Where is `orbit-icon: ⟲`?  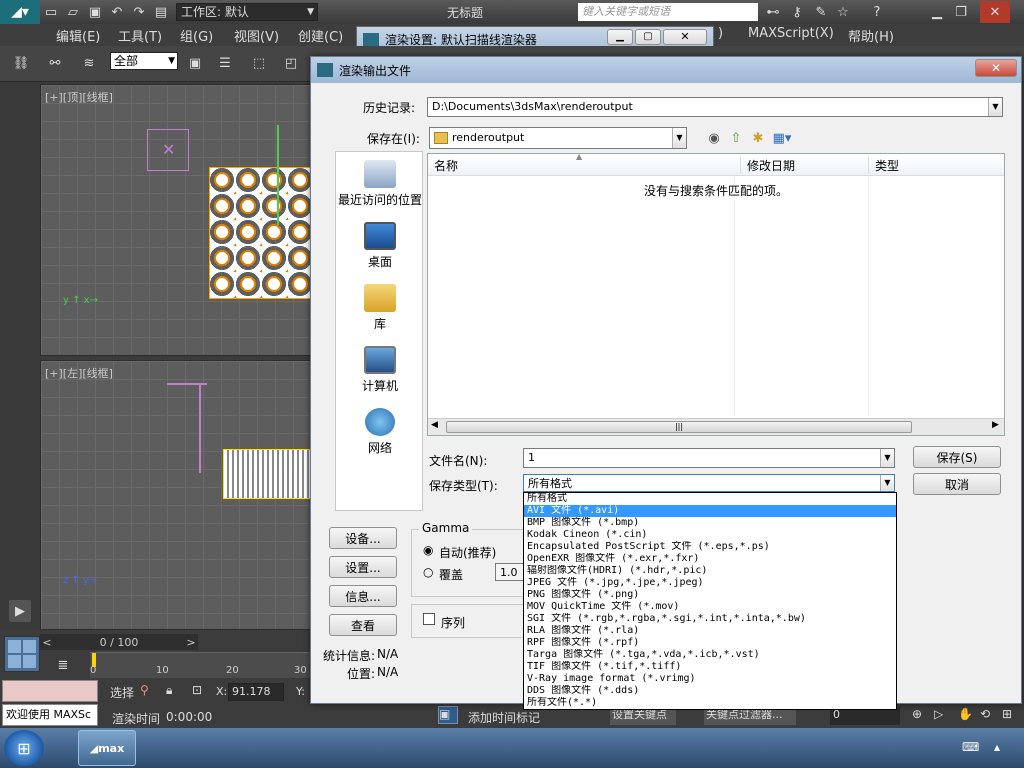
orbit-icon: ⟲ is located at coordinates (985, 714).